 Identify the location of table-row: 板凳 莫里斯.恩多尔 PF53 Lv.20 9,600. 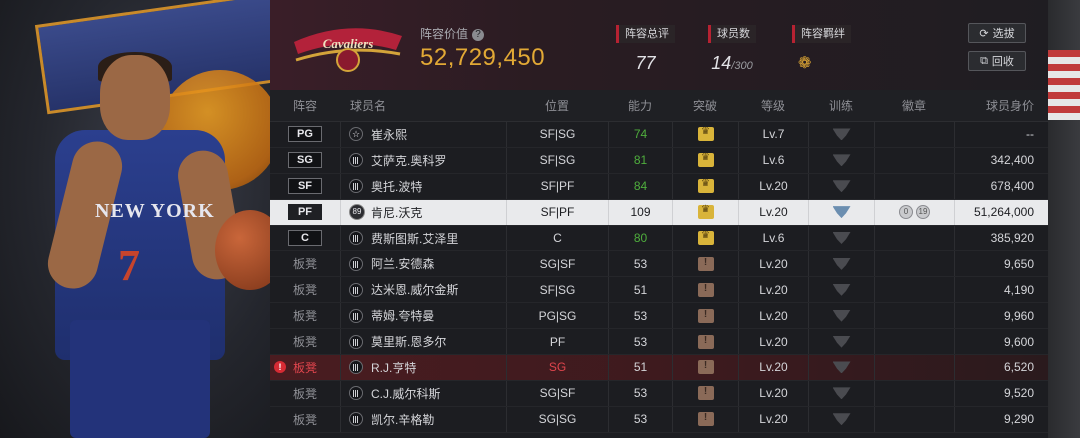
(659, 342).